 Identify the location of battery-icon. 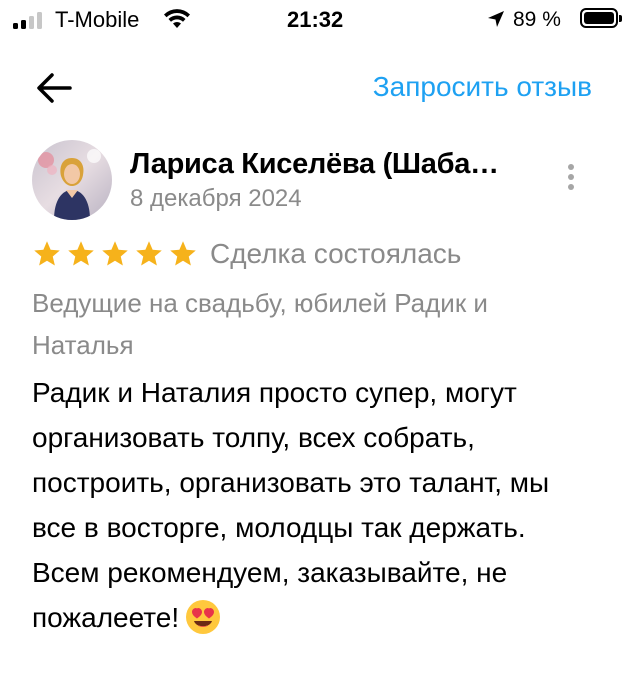
(601, 18).